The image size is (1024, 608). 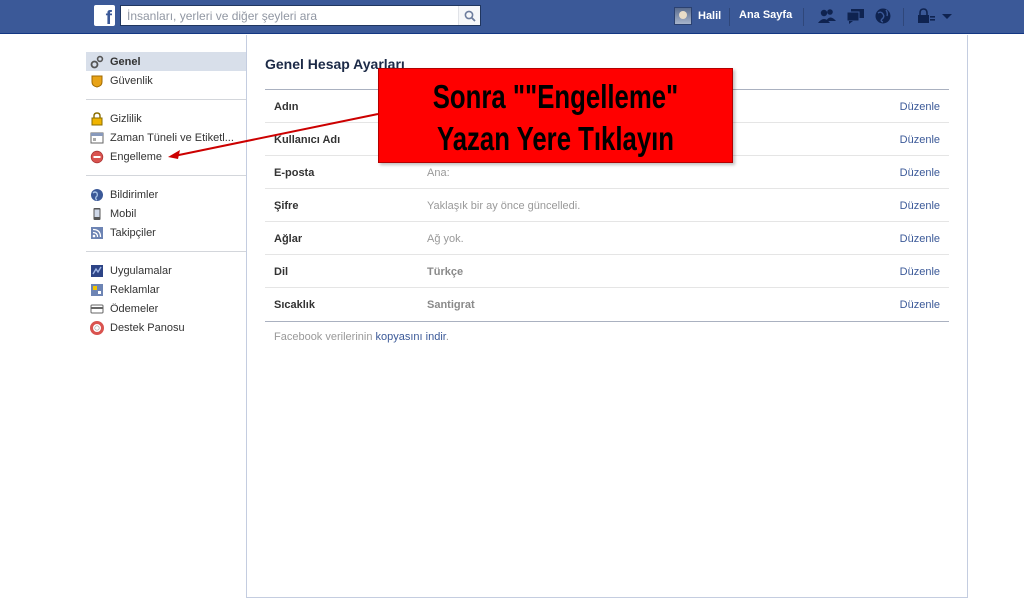 I want to click on sidebar-item-label: Ödemeler, so click(x=134, y=308).